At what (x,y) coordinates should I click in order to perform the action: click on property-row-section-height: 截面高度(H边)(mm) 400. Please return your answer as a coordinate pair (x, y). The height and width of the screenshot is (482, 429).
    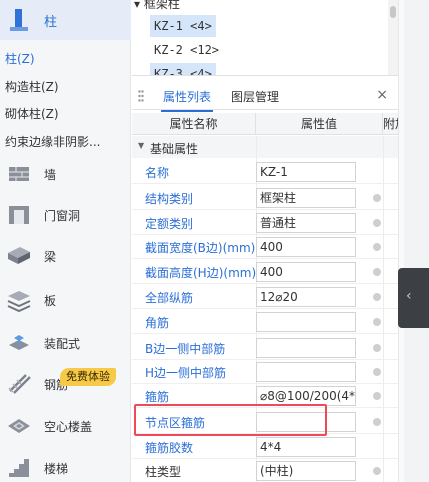
    Looking at the image, I should click on (265, 272).